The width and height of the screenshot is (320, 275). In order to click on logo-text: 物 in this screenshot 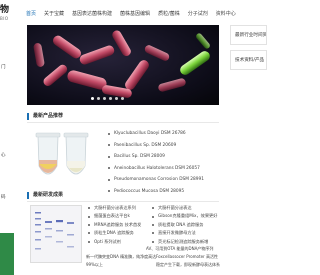, I will do `click(5, 10)`.